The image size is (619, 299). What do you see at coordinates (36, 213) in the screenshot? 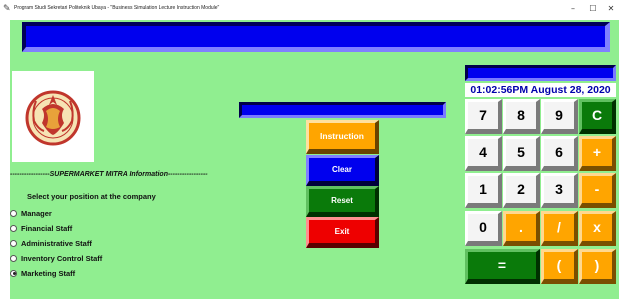
I see `radio-label: Manager` at bounding box center [36, 213].